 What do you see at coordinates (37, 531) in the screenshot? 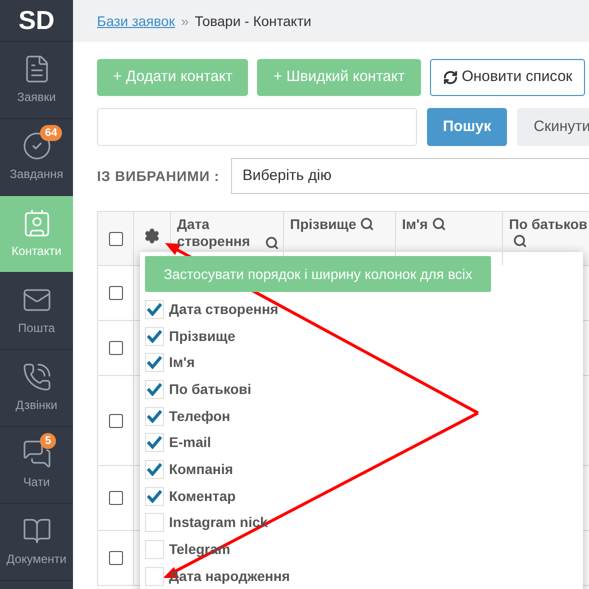
I see `book-icon` at bounding box center [37, 531].